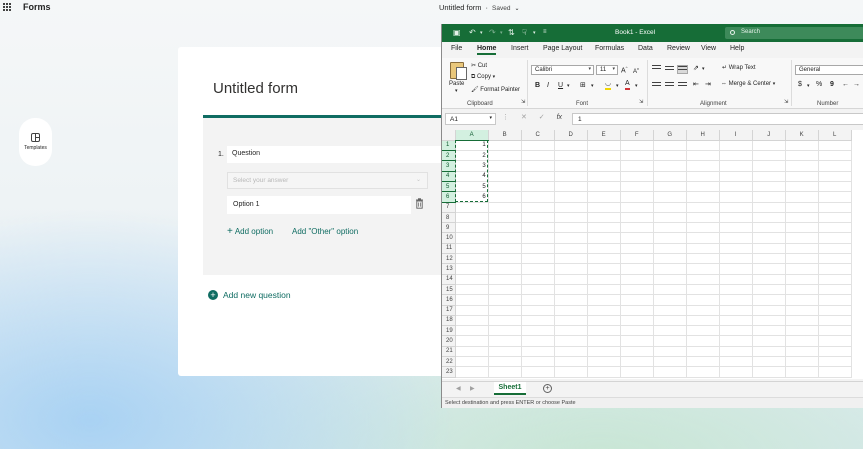 This screenshot has width=863, height=449. Describe the element at coordinates (511, 32) in the screenshot. I see `sort-icon: ⇅` at that location.